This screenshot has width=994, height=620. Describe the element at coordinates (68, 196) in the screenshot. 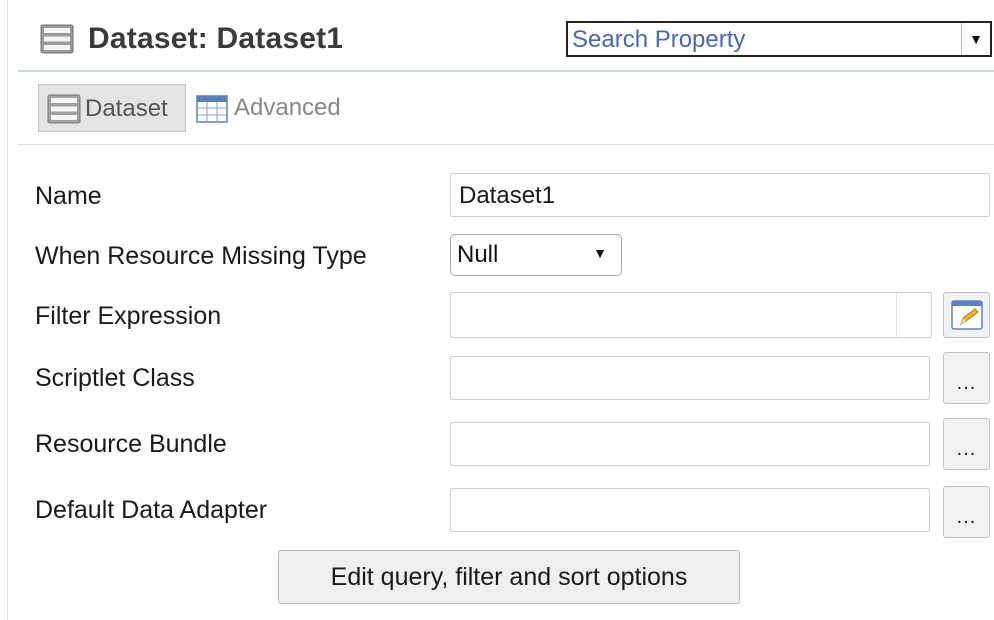

I see `name-label: Name` at that location.